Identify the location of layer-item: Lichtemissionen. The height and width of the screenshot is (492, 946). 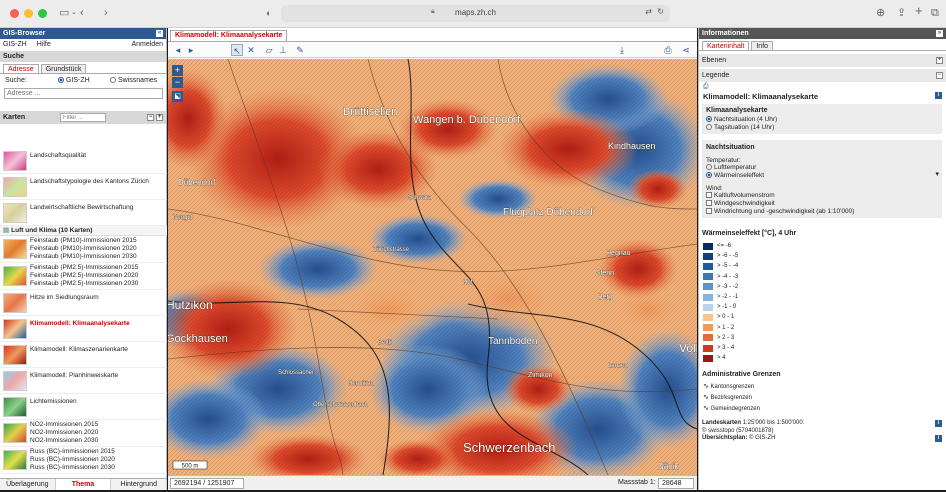
(83, 407).